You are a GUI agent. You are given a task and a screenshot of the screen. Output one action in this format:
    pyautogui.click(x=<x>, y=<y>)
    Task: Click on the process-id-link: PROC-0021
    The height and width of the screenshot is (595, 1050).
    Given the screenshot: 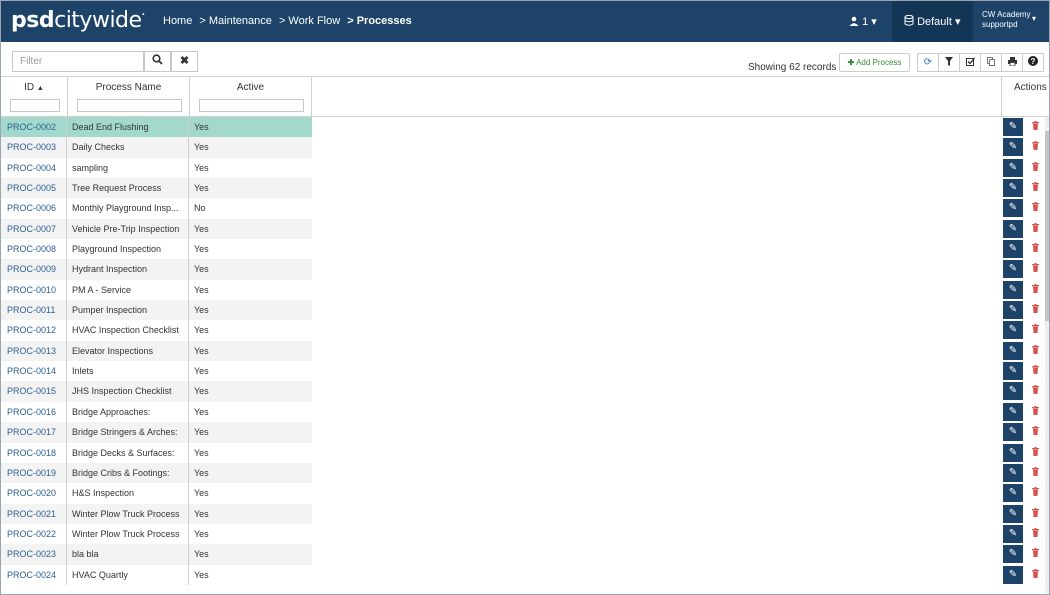 What is the action you would take?
    pyautogui.click(x=34, y=513)
    